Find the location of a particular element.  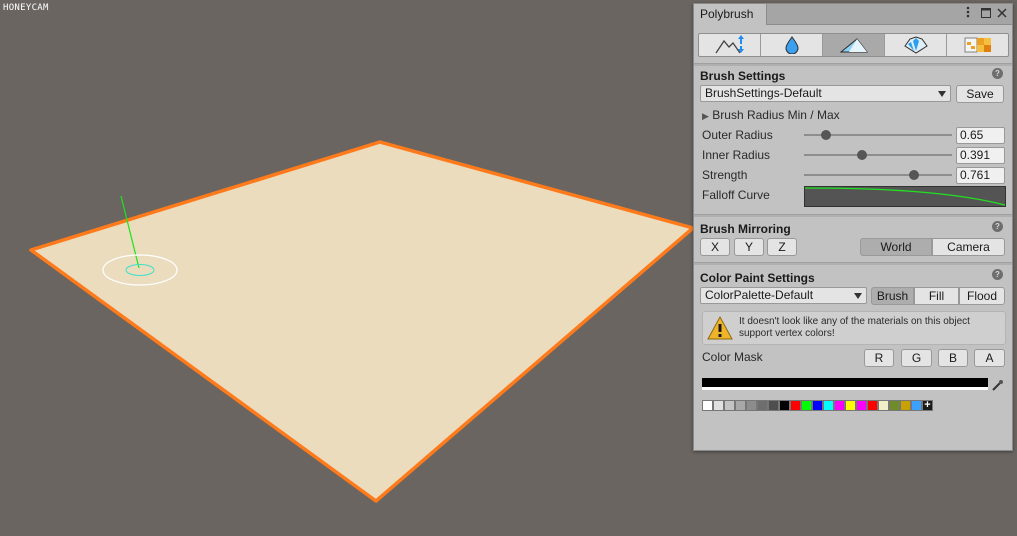

save-button: Save is located at coordinates (980, 94).